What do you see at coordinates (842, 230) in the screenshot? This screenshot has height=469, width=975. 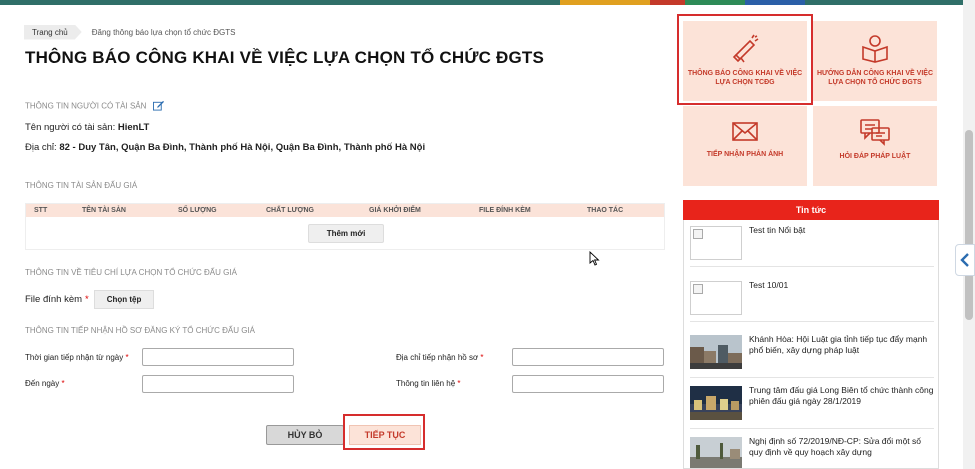 I see `news-title: Test tin Nổi bật` at bounding box center [842, 230].